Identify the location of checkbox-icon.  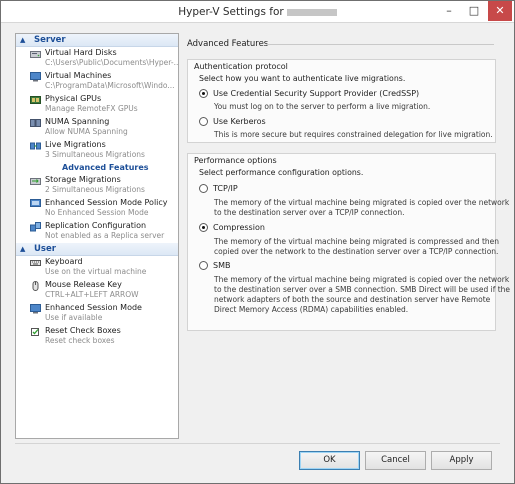
(35, 332).